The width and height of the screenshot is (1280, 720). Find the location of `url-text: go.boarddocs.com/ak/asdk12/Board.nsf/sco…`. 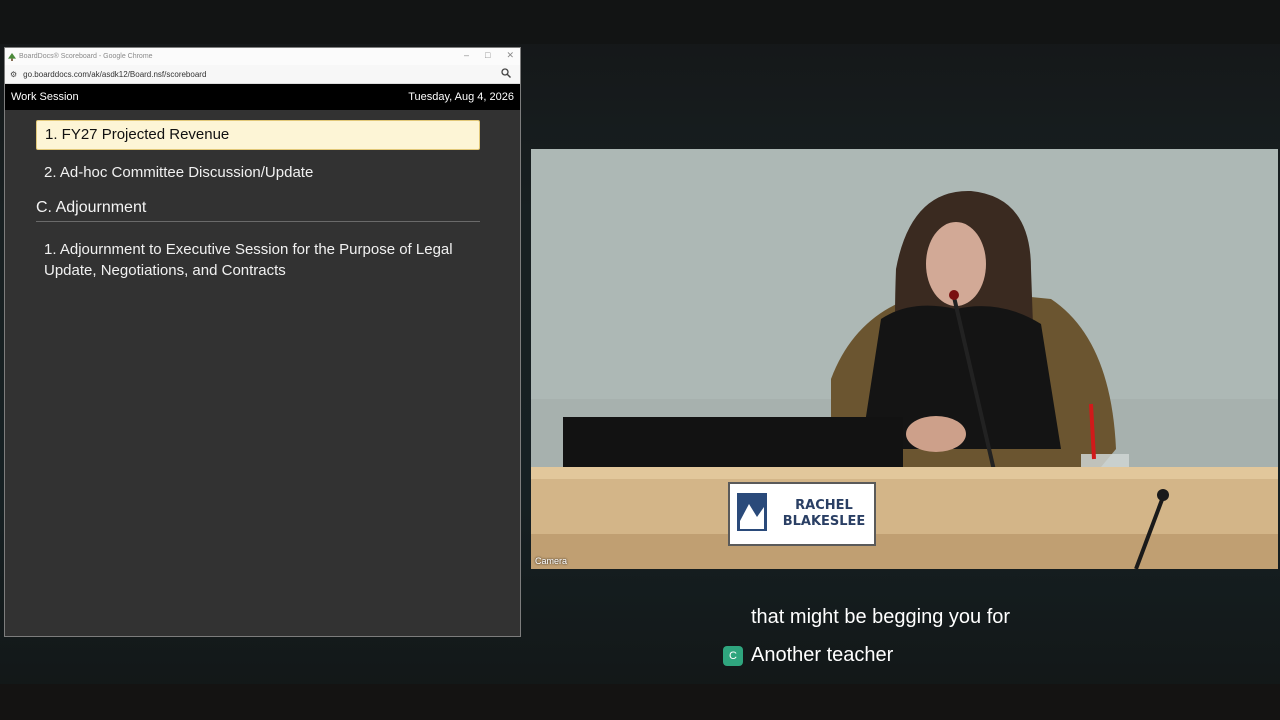

url-text: go.boarddocs.com/ak/asdk12/Board.nsf/sco… is located at coordinates (114, 74).